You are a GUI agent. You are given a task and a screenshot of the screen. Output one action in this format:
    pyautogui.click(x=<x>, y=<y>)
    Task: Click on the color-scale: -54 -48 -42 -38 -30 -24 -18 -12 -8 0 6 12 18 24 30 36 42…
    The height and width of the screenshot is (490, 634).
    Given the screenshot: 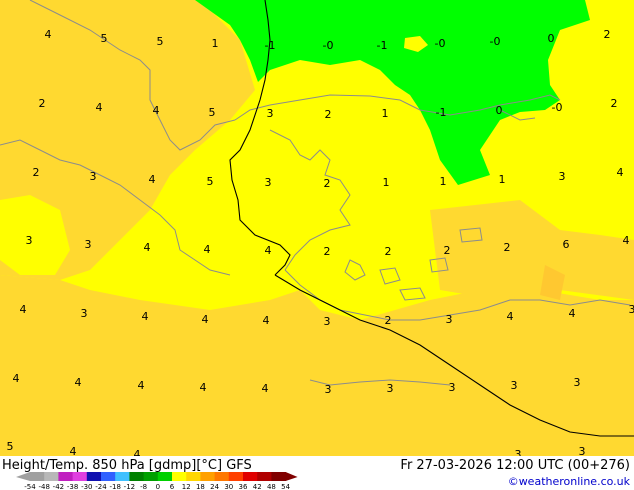 What is the action you would take?
    pyautogui.click(x=157, y=481)
    